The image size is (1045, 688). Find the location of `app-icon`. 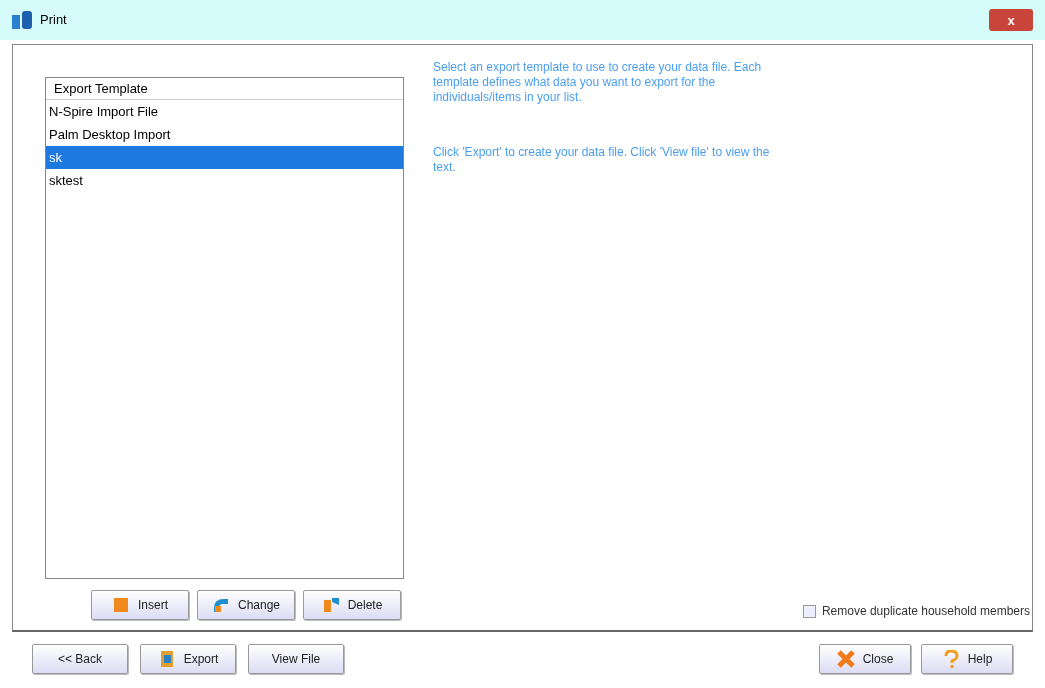

app-icon is located at coordinates (22, 20).